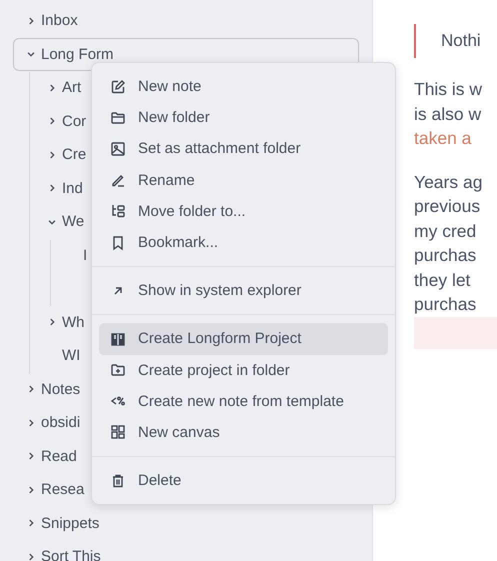 The width and height of the screenshot is (497, 561). What do you see at coordinates (448, 182) in the screenshot?
I see `paragraph-line: Years ag` at bounding box center [448, 182].